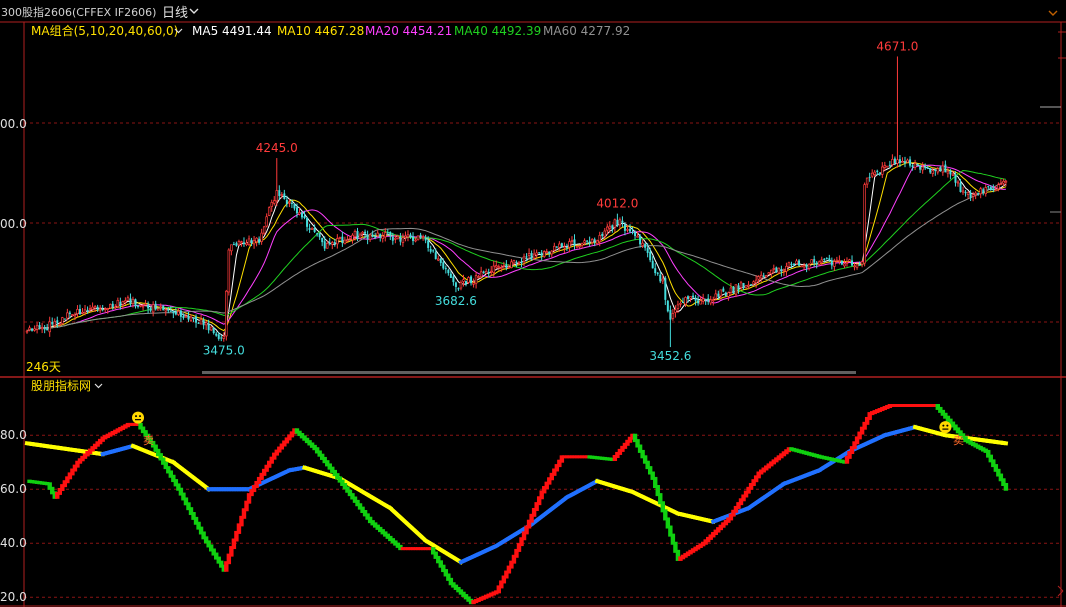  Describe the element at coordinates (61, 385) in the screenshot. I see `indicator-title: 股朋指标网` at that location.